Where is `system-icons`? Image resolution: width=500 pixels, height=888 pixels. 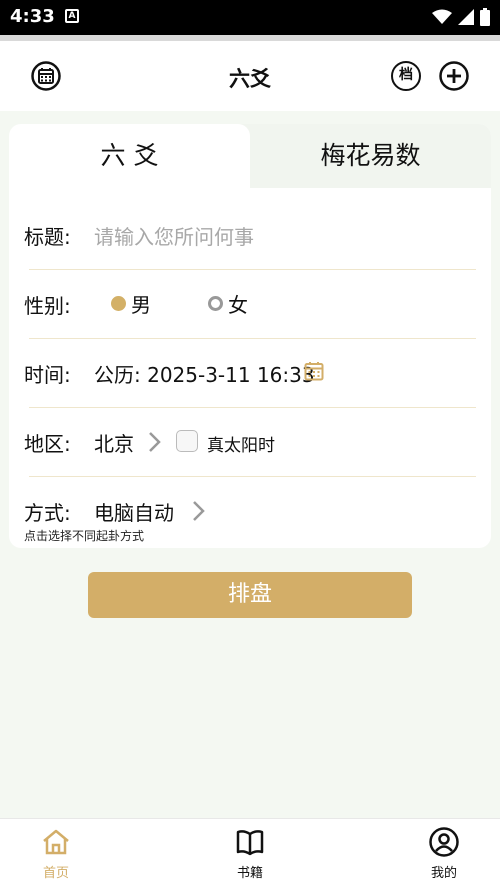
system-icons is located at coordinates (461, 17).